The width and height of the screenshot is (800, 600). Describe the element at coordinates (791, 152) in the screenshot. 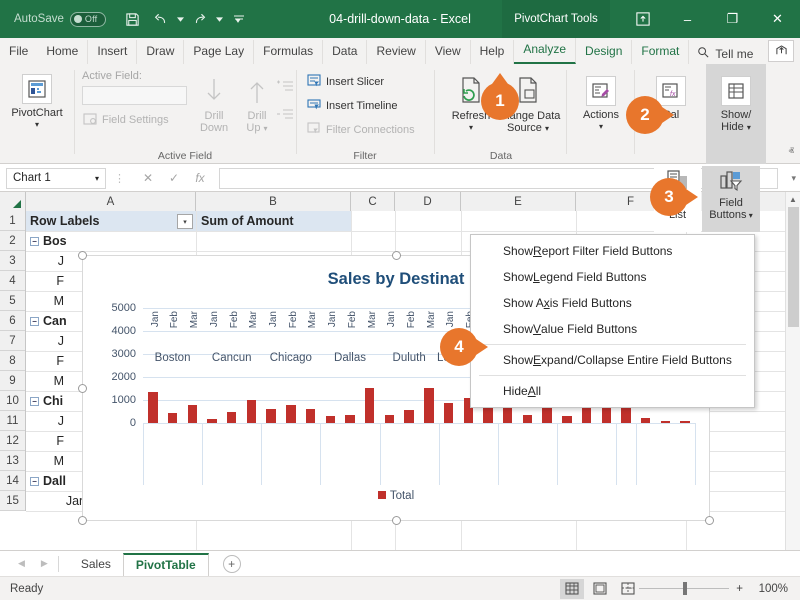

I see `collapse-ribbon-button: ⱏ` at that location.